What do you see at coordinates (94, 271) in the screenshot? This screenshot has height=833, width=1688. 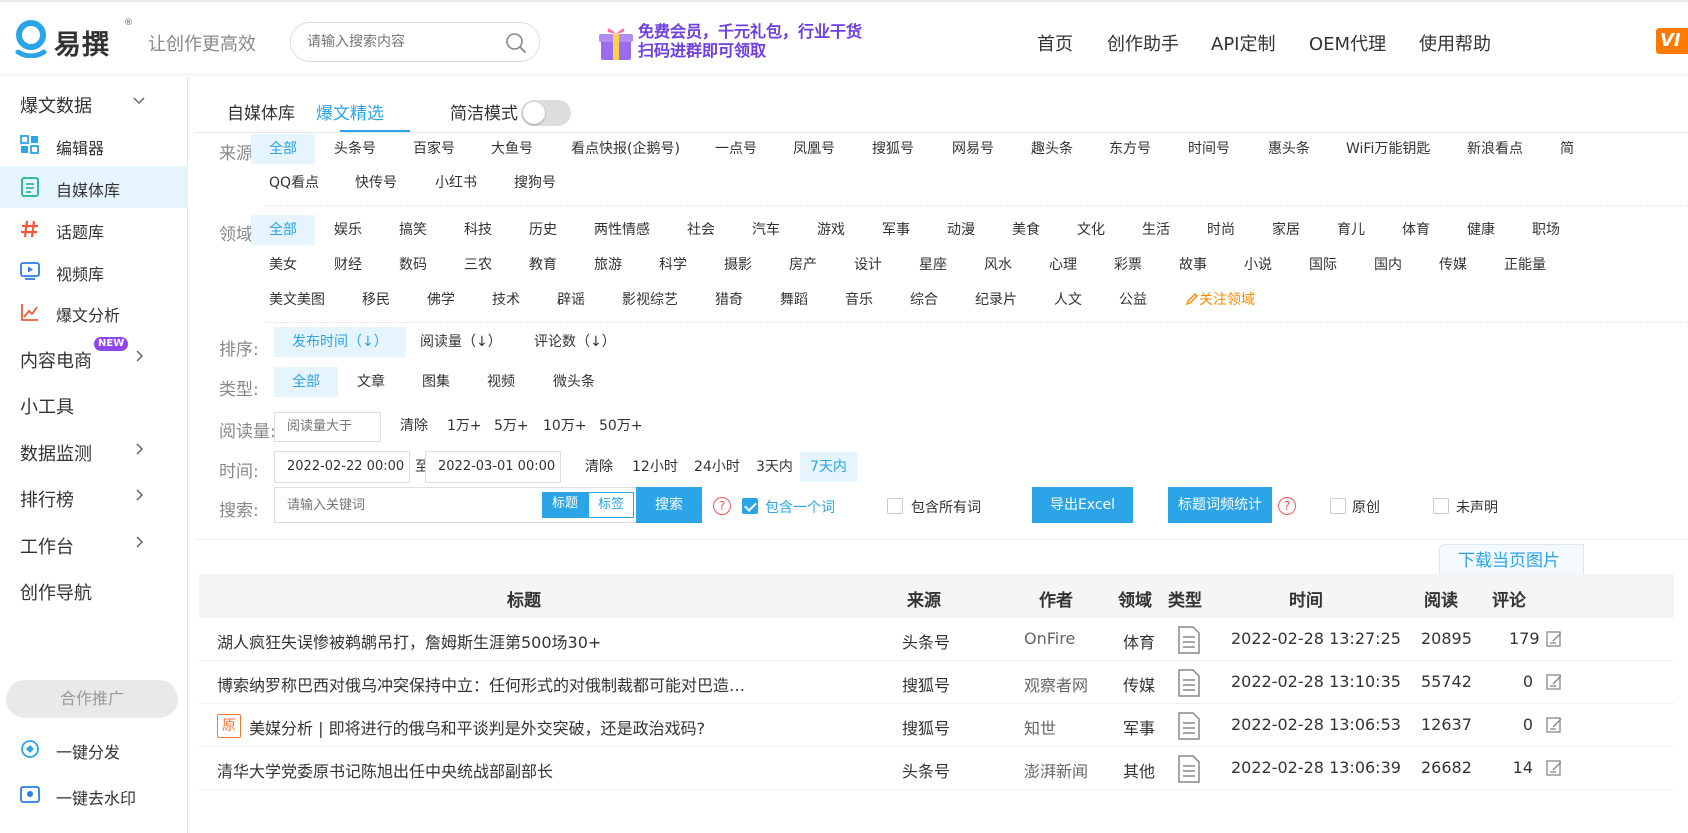 I see `sidebar-item-video-library: 视频库` at bounding box center [94, 271].